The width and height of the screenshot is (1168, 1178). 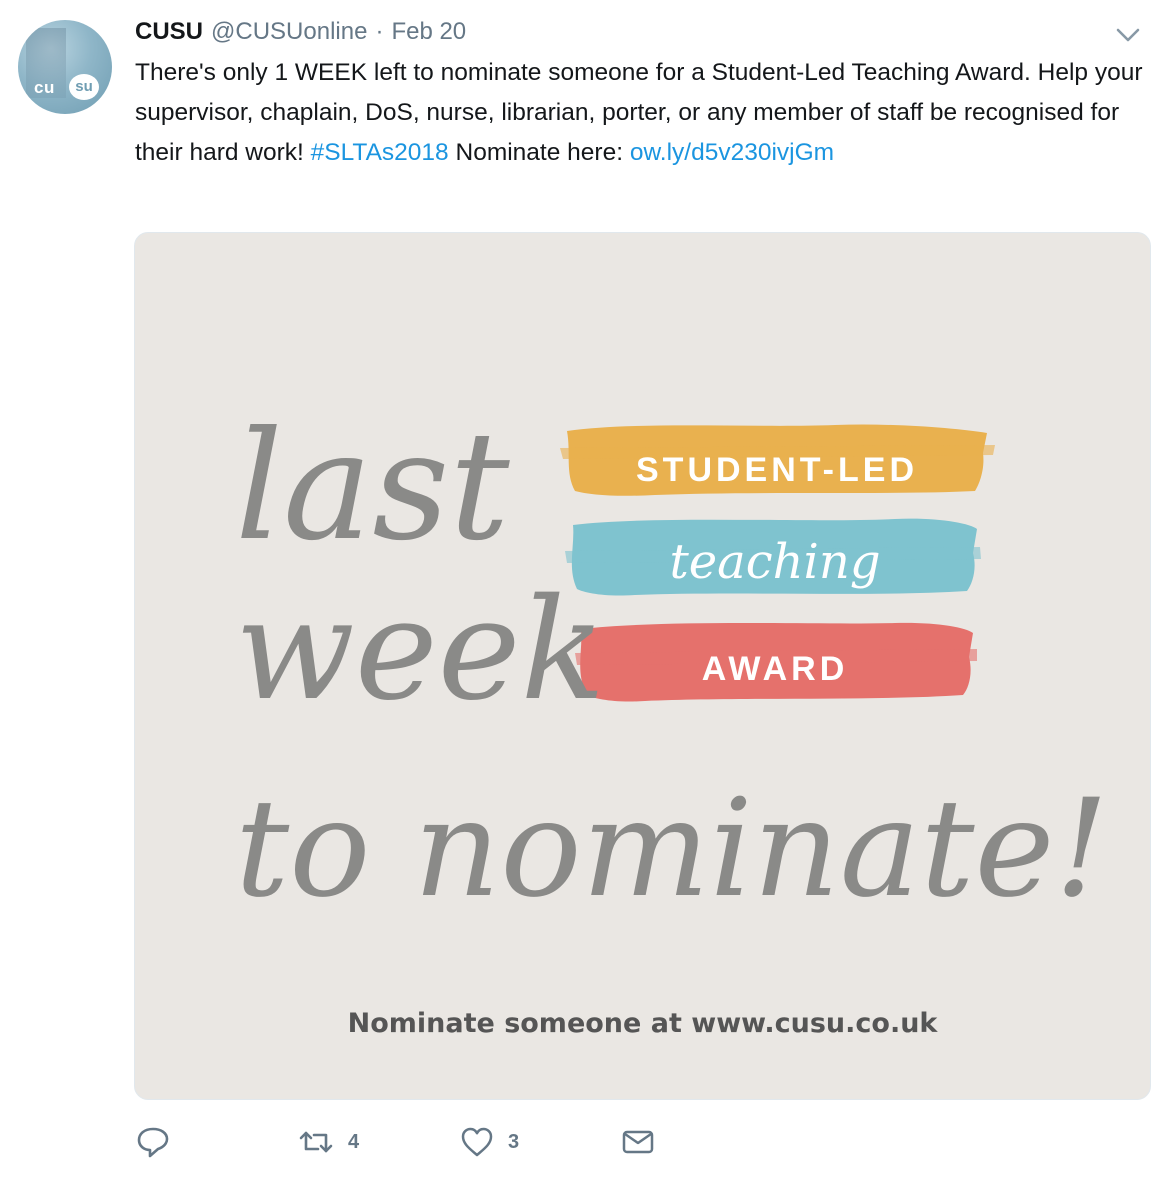 What do you see at coordinates (428, 32) in the screenshot?
I see `tweet-date: Feb 20` at bounding box center [428, 32].